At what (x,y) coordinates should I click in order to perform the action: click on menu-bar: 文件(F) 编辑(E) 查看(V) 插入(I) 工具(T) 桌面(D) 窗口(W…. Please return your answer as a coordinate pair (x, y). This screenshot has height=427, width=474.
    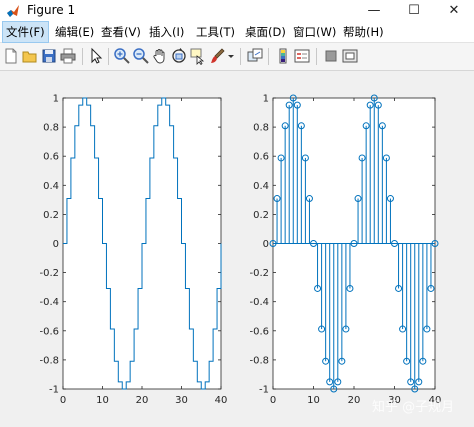
    Looking at the image, I should click on (237, 32).